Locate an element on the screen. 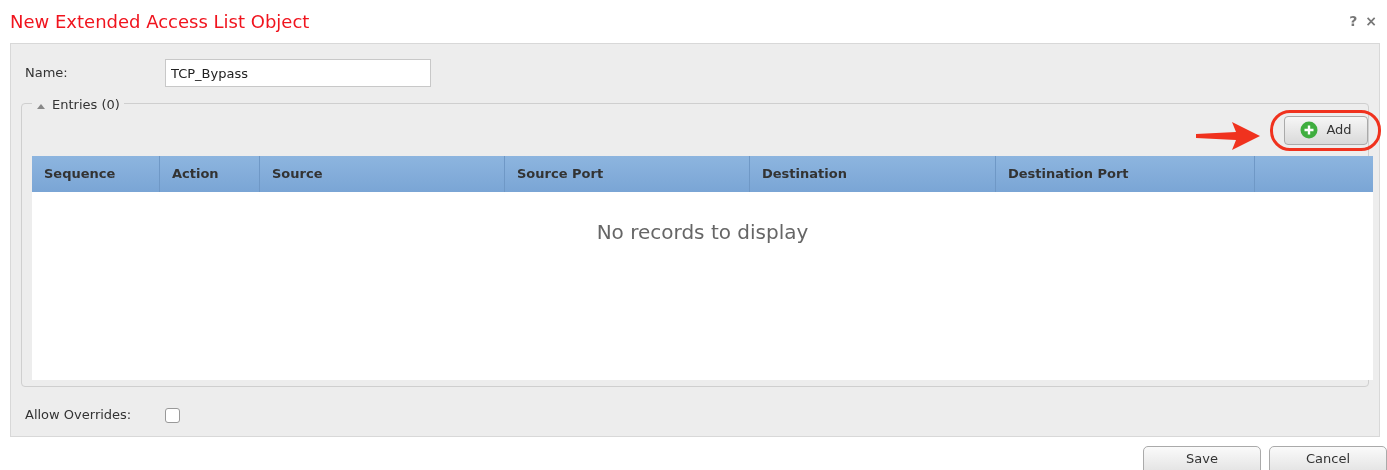 This screenshot has width=1387, height=470. cancel-button: Cancel is located at coordinates (1328, 458).